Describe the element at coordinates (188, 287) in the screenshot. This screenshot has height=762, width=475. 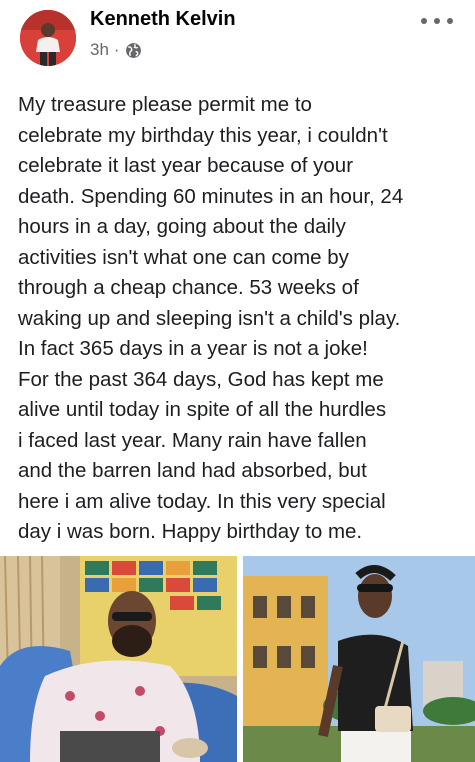
I see `post-text-line: through a cheap chance. 53 weeks of` at that location.